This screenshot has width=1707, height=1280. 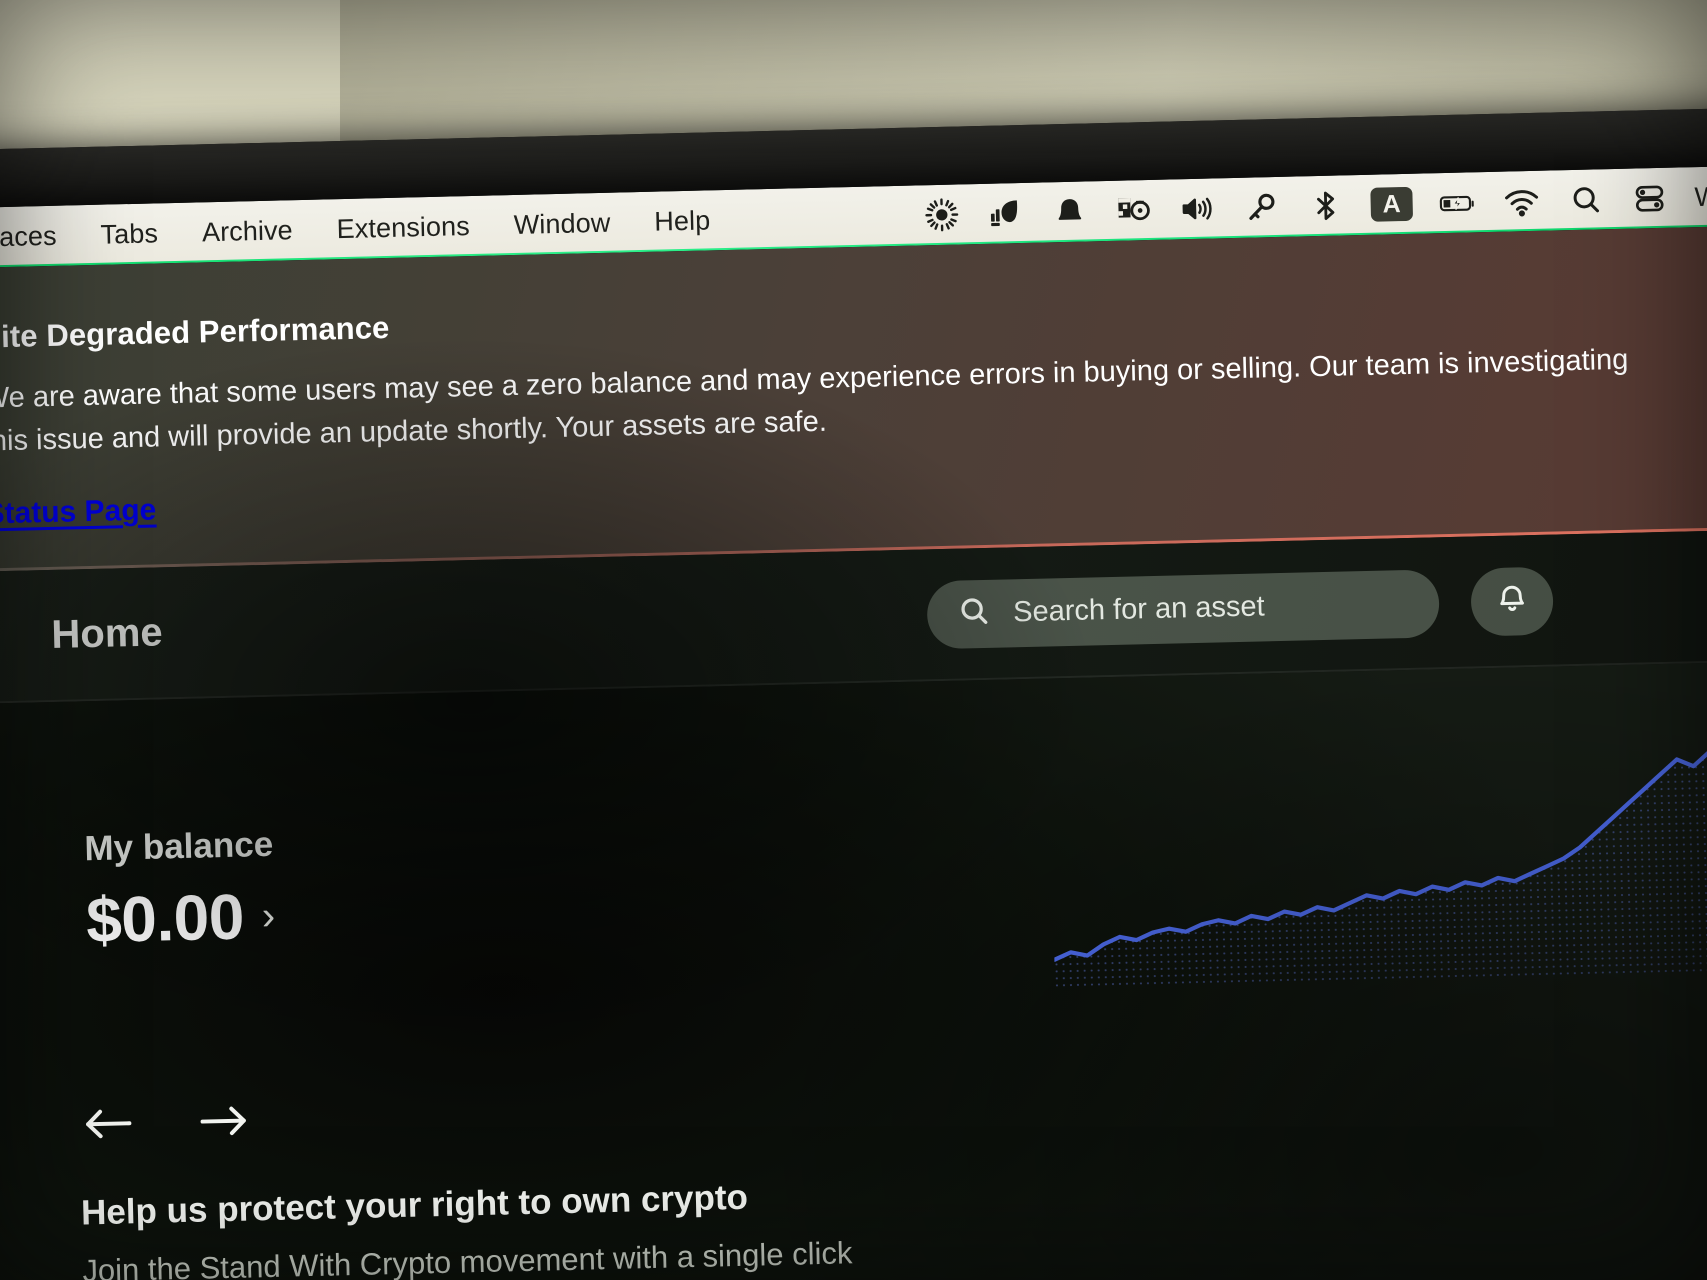 What do you see at coordinates (1649, 198) in the screenshot?
I see `control-center-icon` at bounding box center [1649, 198].